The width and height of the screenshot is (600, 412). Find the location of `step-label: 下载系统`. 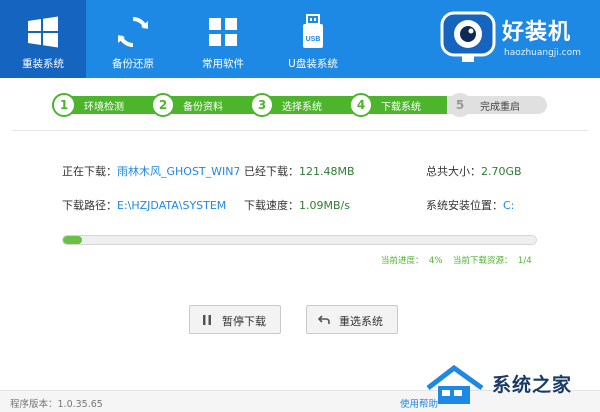

step-label: 下载系统 is located at coordinates (401, 107).